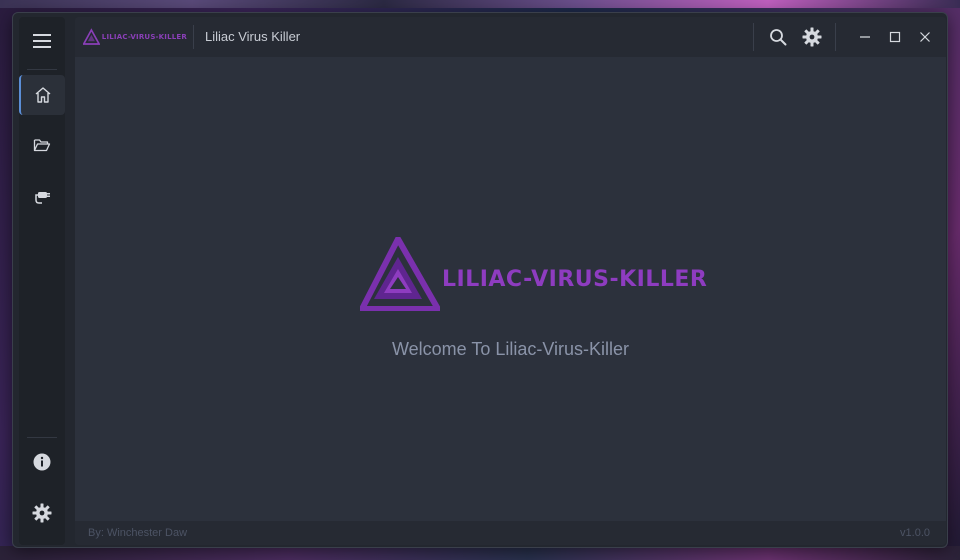  I want to click on app-logo: LILIAC-VIRUS-KILLER, so click(135, 37).